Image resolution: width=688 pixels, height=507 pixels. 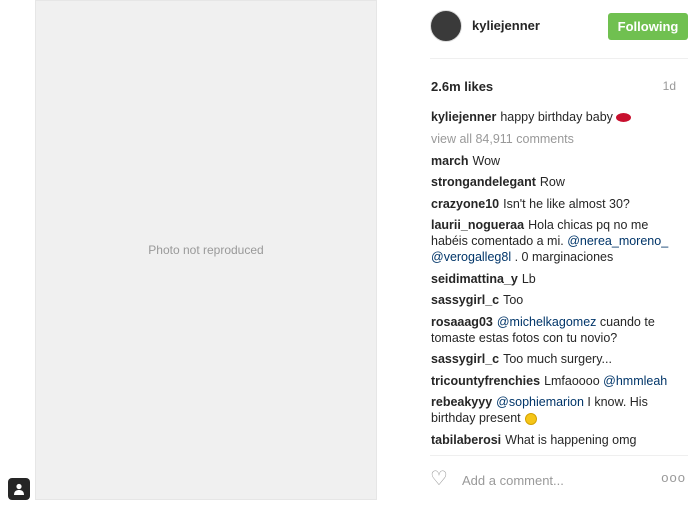 What do you see at coordinates (530, 418) in the screenshot?
I see `smiley-emoji-icon` at bounding box center [530, 418].